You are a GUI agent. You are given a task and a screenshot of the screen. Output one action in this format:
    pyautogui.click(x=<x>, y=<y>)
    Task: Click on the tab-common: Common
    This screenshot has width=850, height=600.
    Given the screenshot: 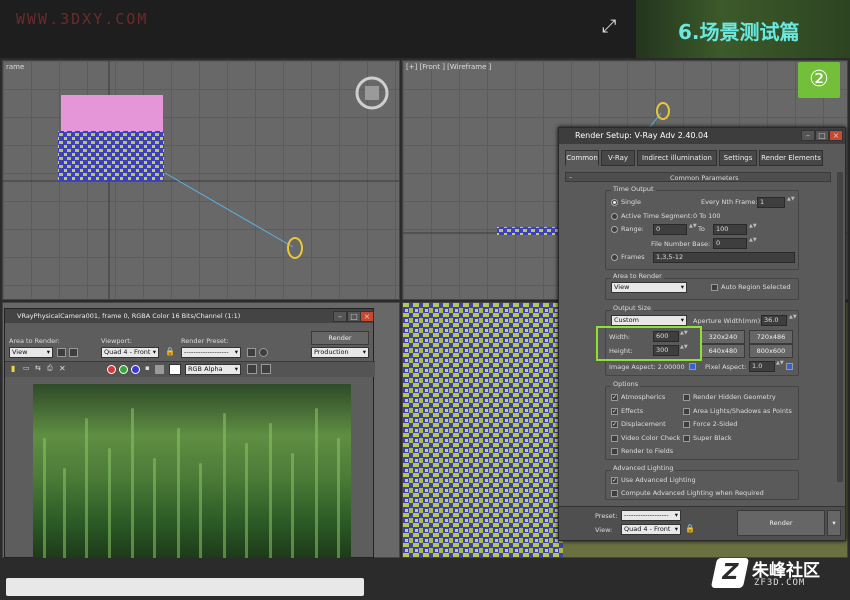 What is the action you would take?
    pyautogui.click(x=582, y=158)
    